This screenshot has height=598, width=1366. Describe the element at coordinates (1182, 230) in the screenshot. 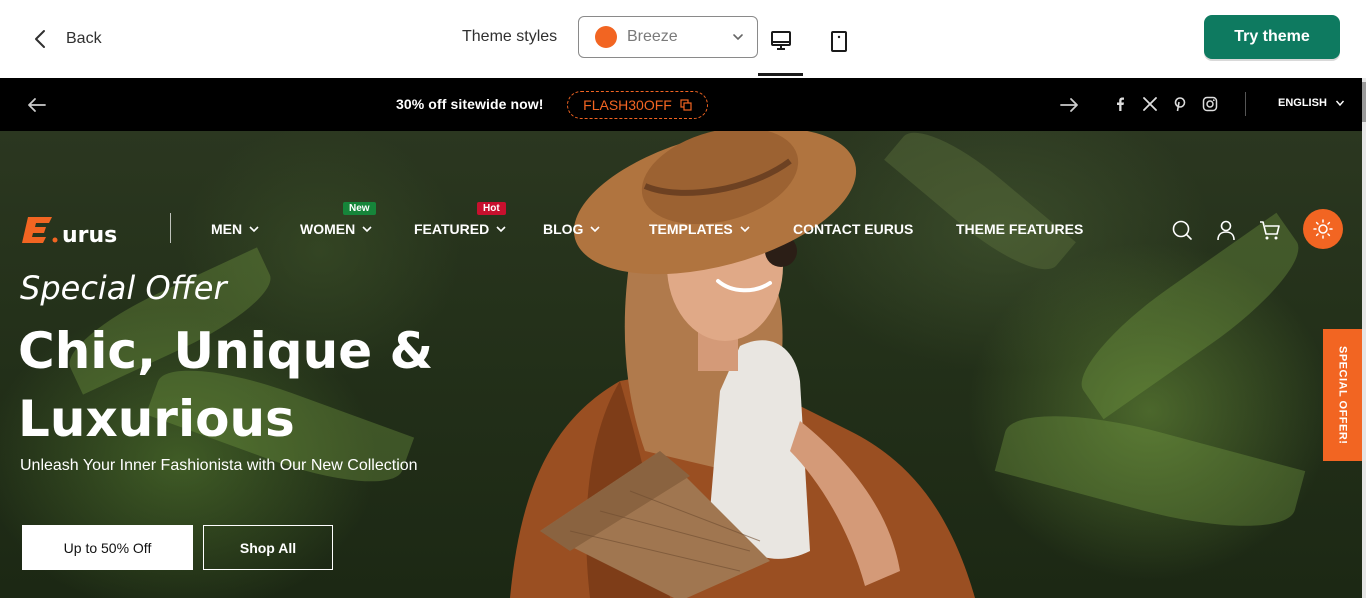

I see `search-icon` at that location.